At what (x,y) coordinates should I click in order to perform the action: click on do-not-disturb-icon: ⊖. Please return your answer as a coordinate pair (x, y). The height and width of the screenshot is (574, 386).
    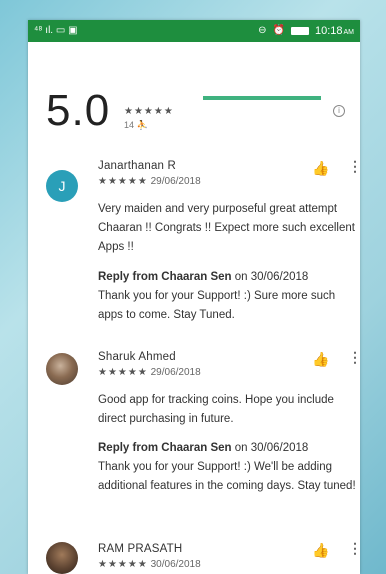
    Looking at the image, I should click on (262, 30).